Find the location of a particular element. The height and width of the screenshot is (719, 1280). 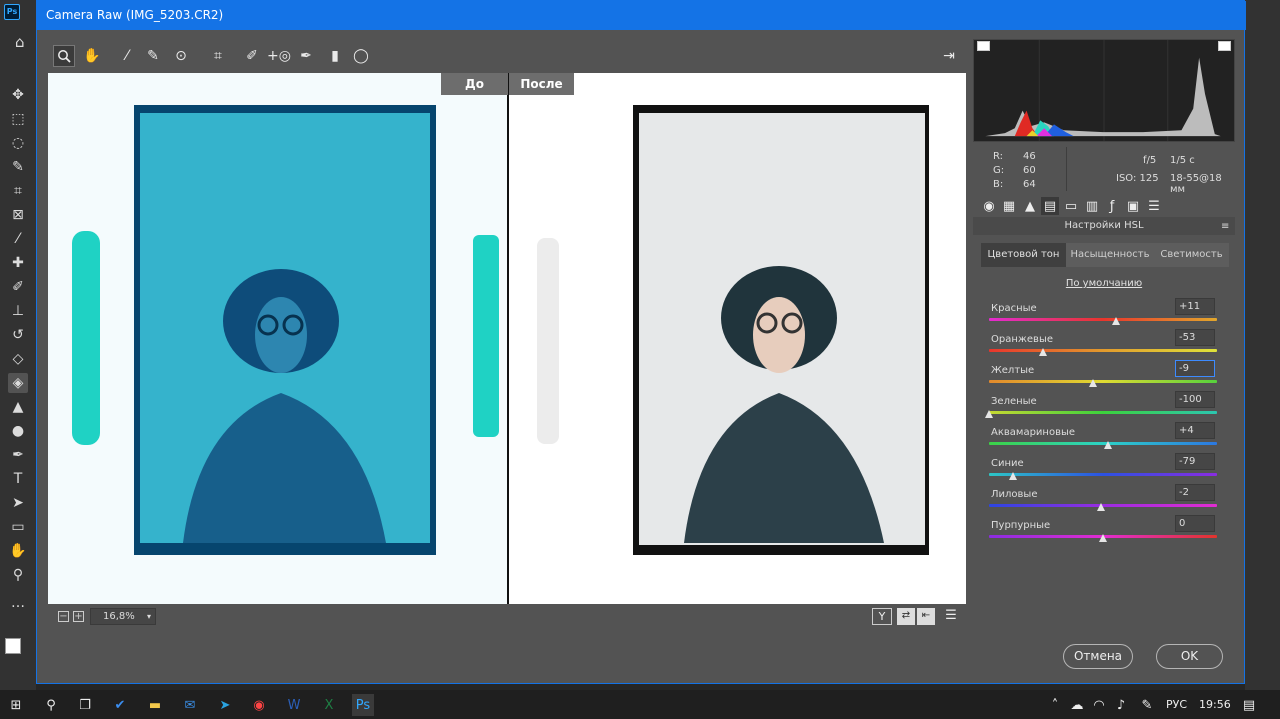

basic-panel-icon: ◉ is located at coordinates (989, 206).